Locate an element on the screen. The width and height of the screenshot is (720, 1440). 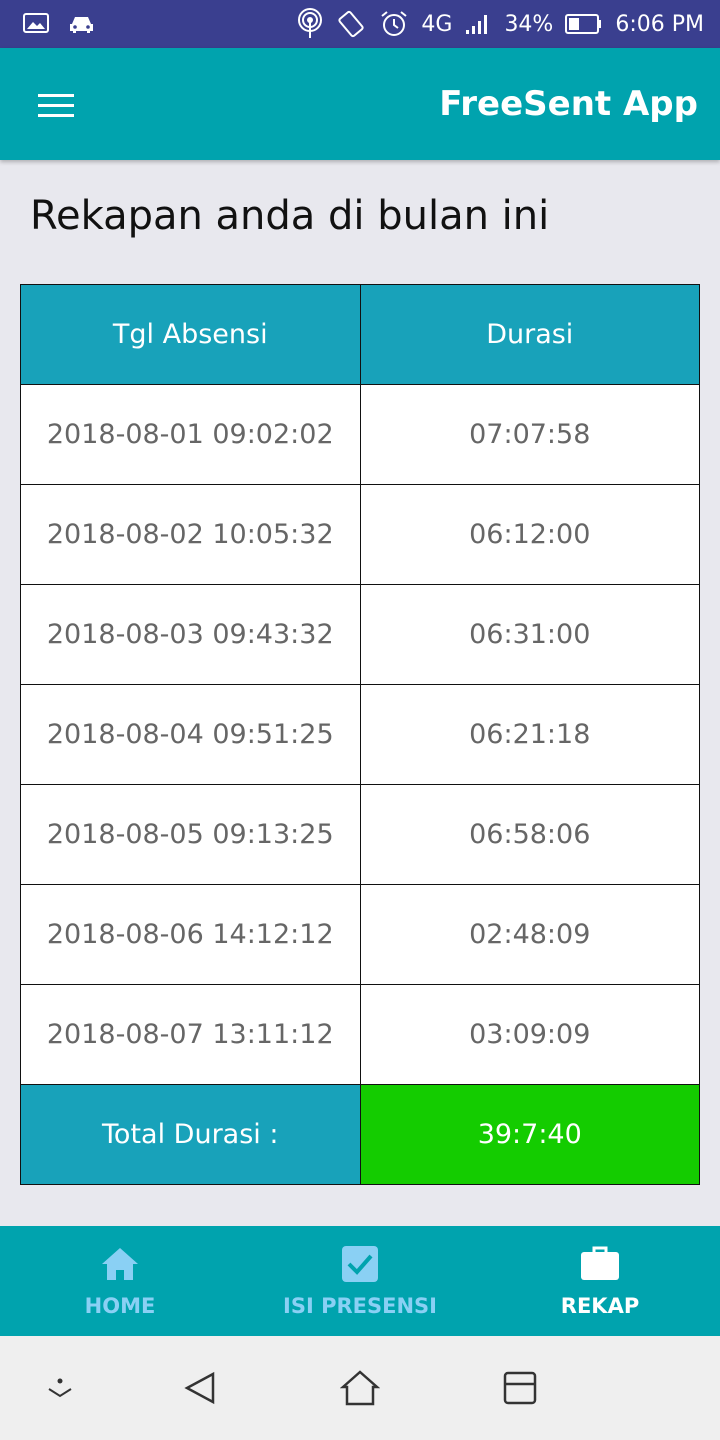
date-cell: 2018-08-06 14:12:12 is located at coordinates (190, 934).